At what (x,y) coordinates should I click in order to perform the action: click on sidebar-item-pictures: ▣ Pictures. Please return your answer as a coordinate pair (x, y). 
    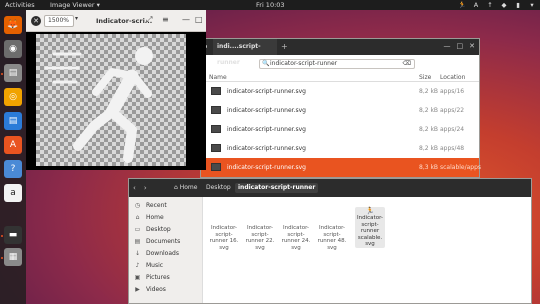
    Looking at the image, I should click on (167, 278).